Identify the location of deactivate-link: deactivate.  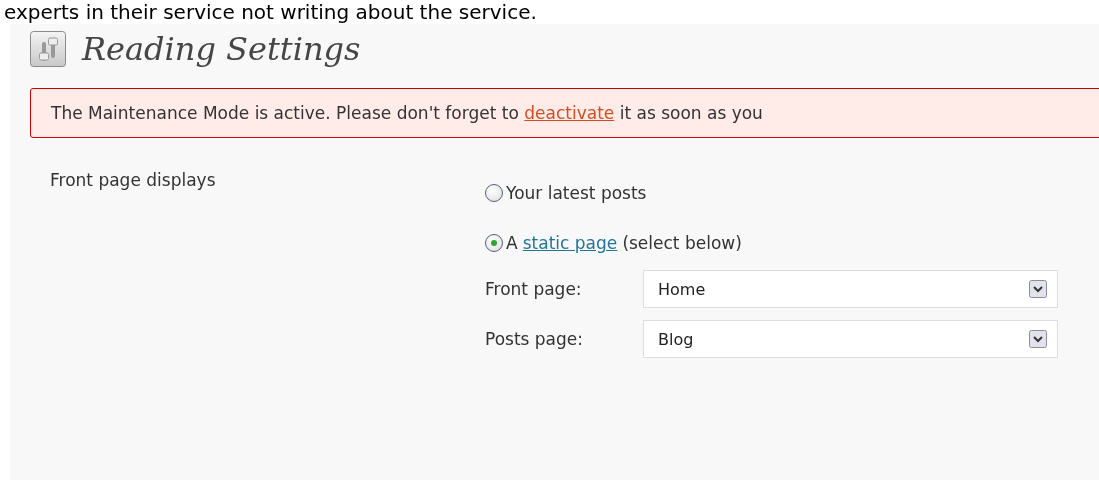
(569, 113).